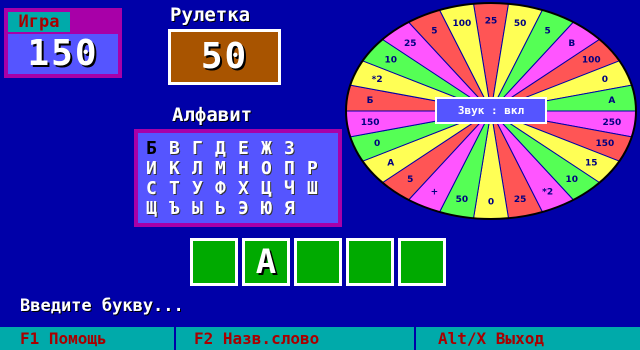 This screenshot has width=640, height=350. Describe the element at coordinates (249, 189) in the screenshot. I see `alphabet-letter: Х` at that location.